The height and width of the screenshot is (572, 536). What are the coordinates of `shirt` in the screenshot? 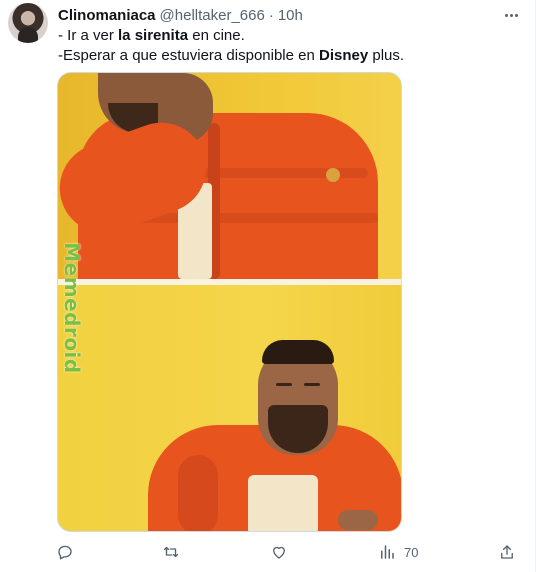 It's located at (283, 503).